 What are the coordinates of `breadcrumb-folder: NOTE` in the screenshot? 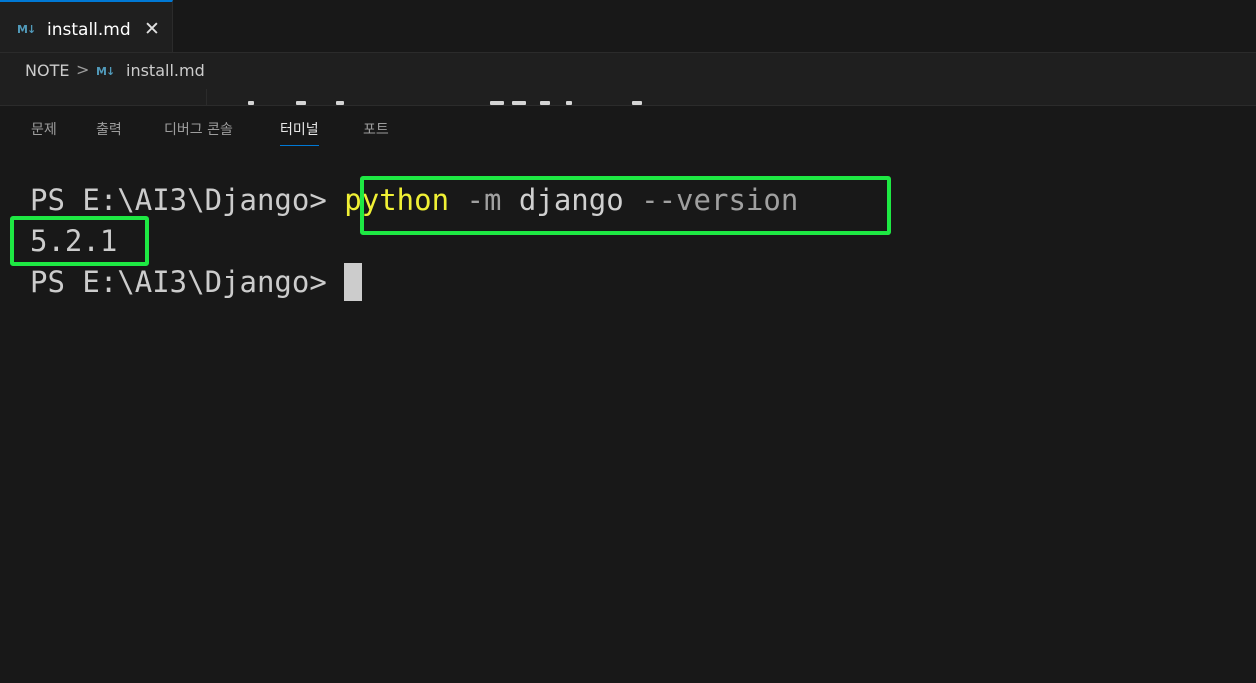 It's located at (47, 71).